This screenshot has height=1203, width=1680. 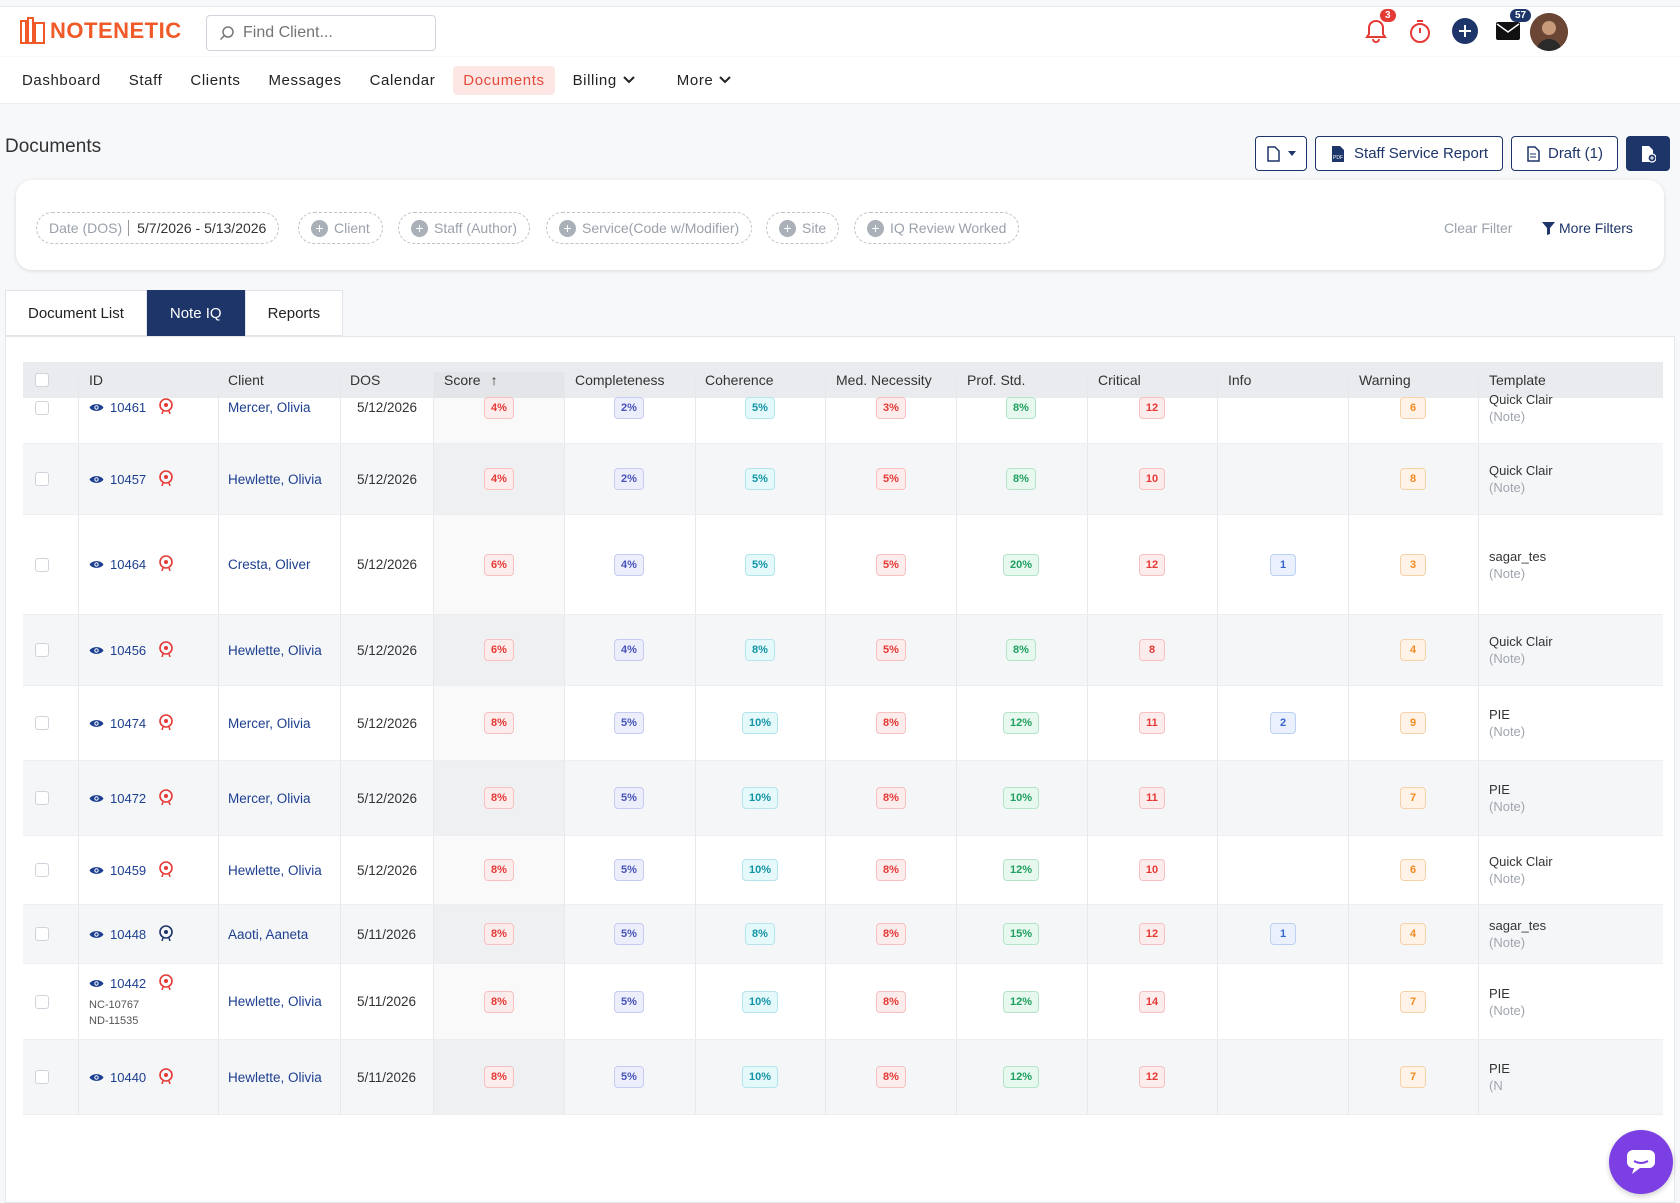 What do you see at coordinates (146, 80) in the screenshot?
I see `nav-staff: Staff` at bounding box center [146, 80].